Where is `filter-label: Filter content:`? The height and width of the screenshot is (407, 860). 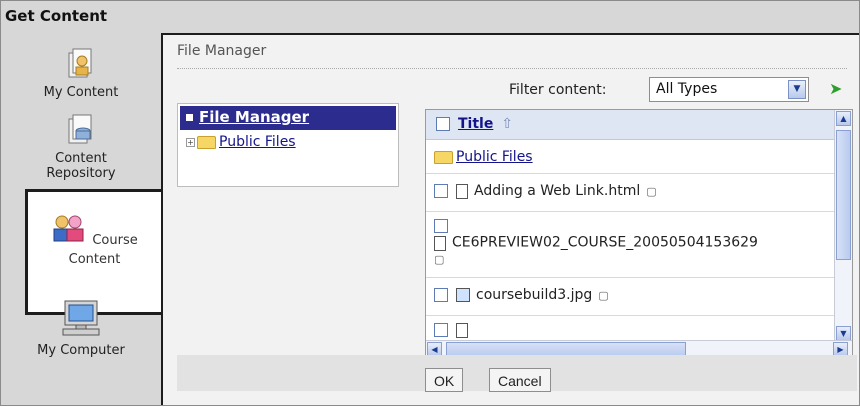
filter-label: Filter content: is located at coordinates (558, 90).